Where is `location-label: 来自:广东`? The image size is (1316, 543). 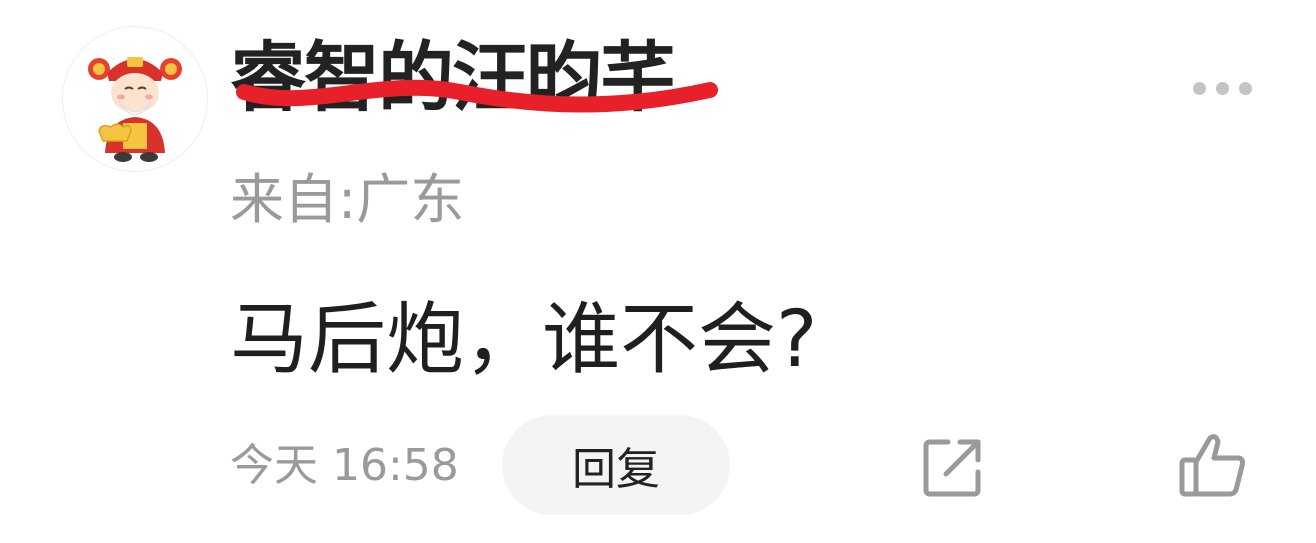
location-label: 来自:广东 is located at coordinates (347, 199).